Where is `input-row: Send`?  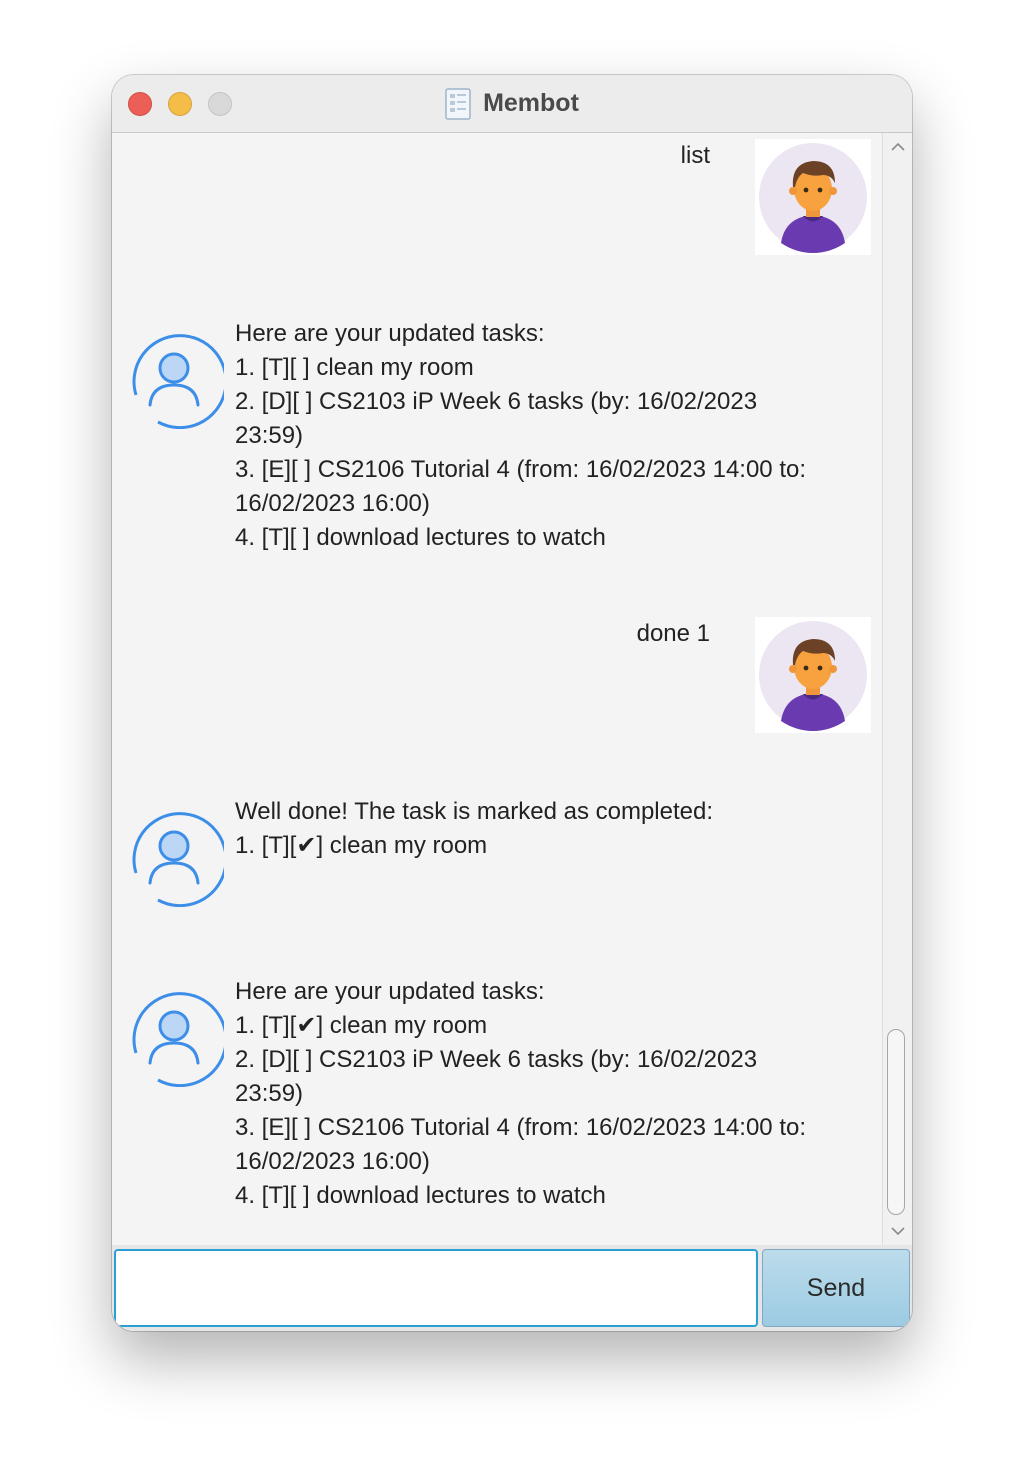
input-row: Send is located at coordinates (512, 1288).